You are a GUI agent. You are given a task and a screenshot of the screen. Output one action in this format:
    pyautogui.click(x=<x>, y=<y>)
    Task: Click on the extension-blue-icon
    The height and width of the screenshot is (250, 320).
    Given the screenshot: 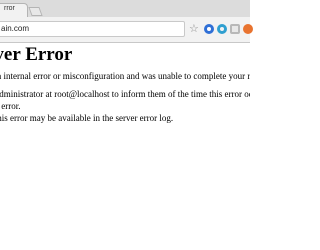 What is the action you would take?
    pyautogui.click(x=209, y=29)
    